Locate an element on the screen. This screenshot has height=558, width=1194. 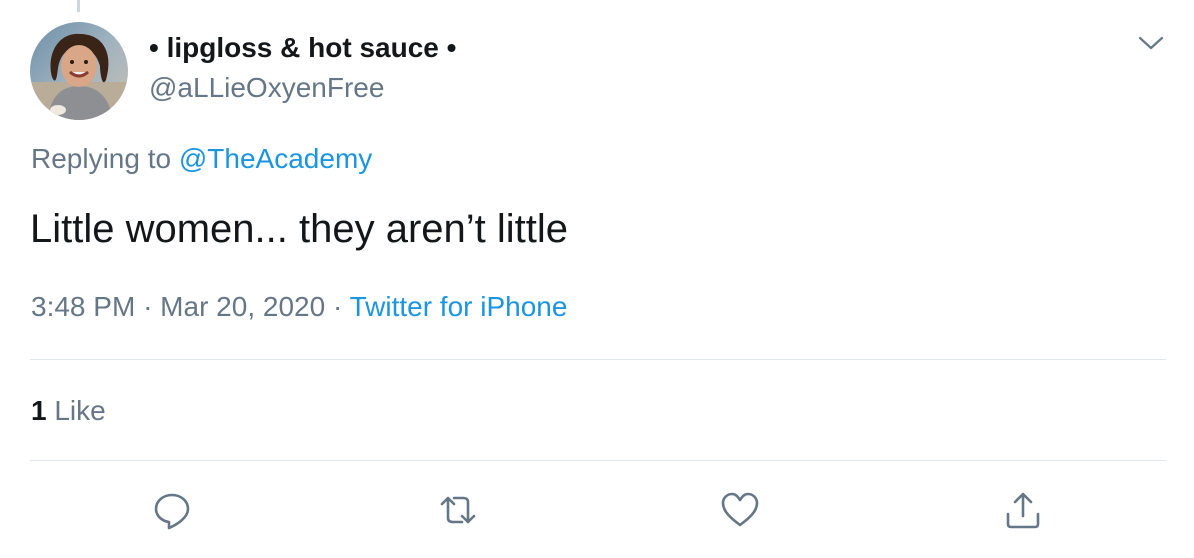
retweet-button is located at coordinates (458, 510).